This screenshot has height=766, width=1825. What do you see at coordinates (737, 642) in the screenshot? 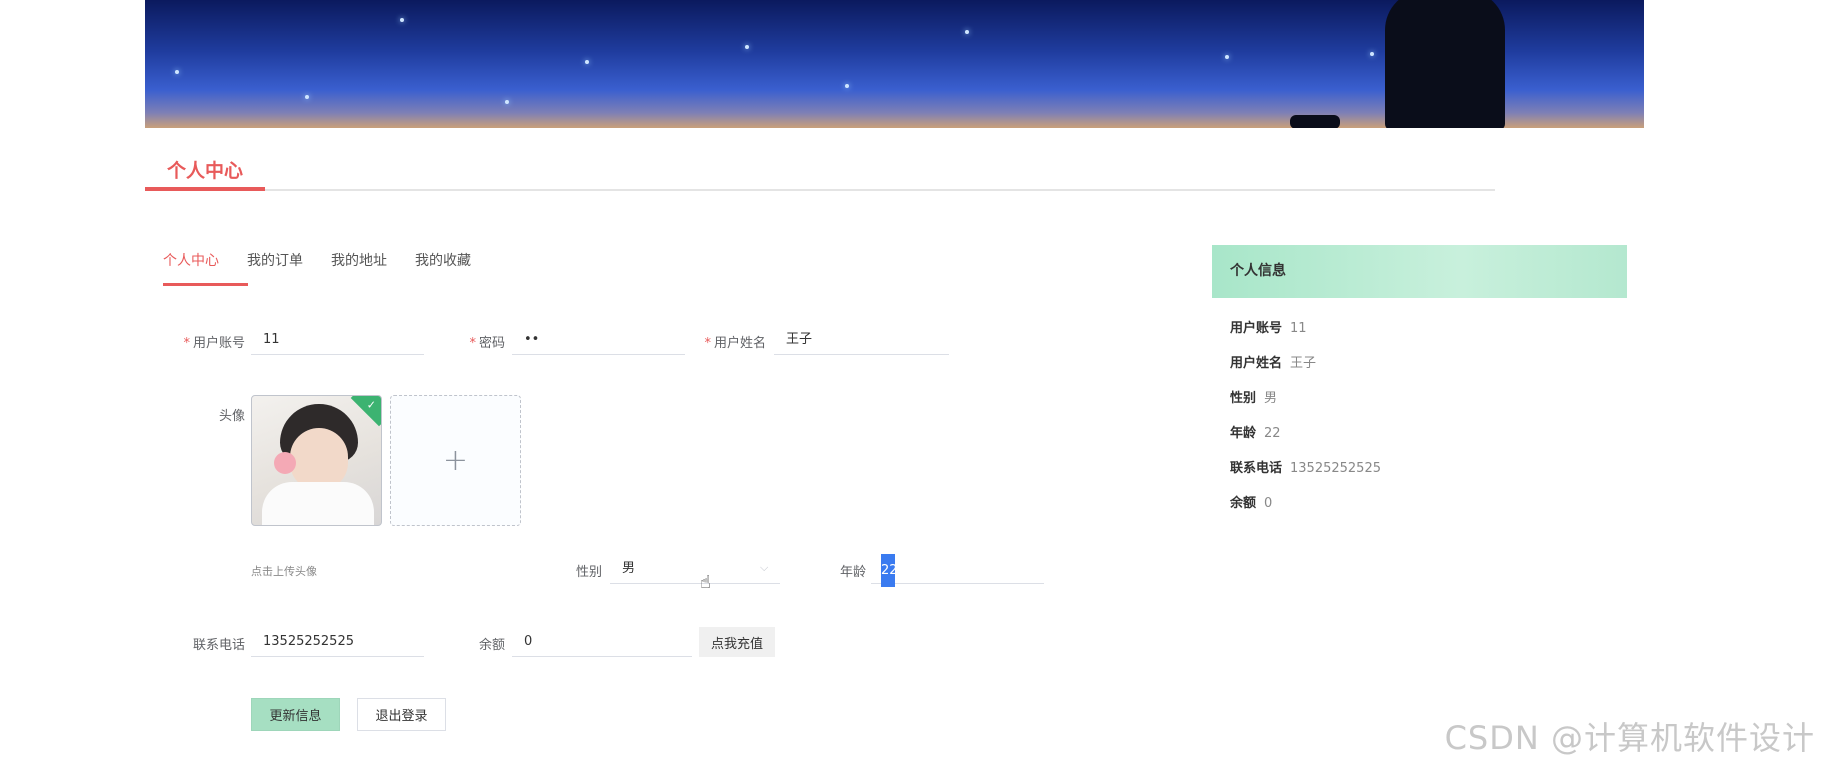
I see `recharge-button: 点我充值` at bounding box center [737, 642].